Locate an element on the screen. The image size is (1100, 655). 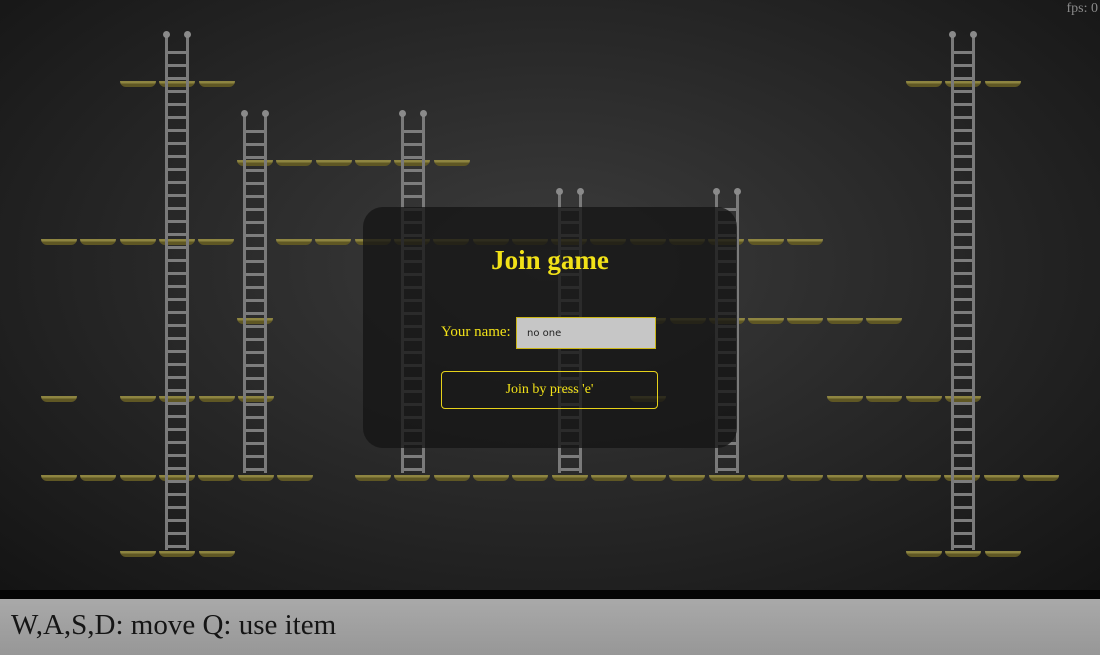
join-game-dialog: Join game Your name: Join by press 'e' is located at coordinates (550, 327).